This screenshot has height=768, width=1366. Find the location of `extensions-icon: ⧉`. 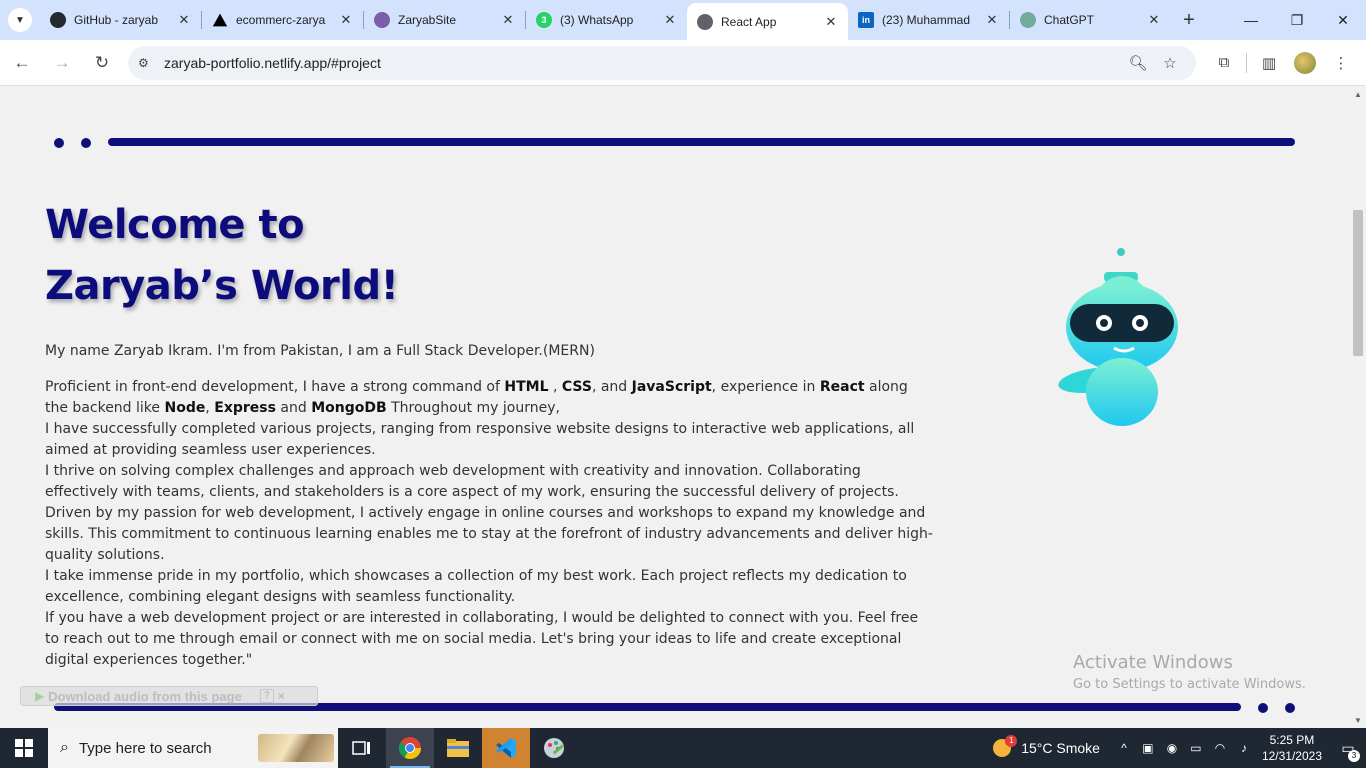

extensions-icon: ⧉ is located at coordinates (1224, 63).